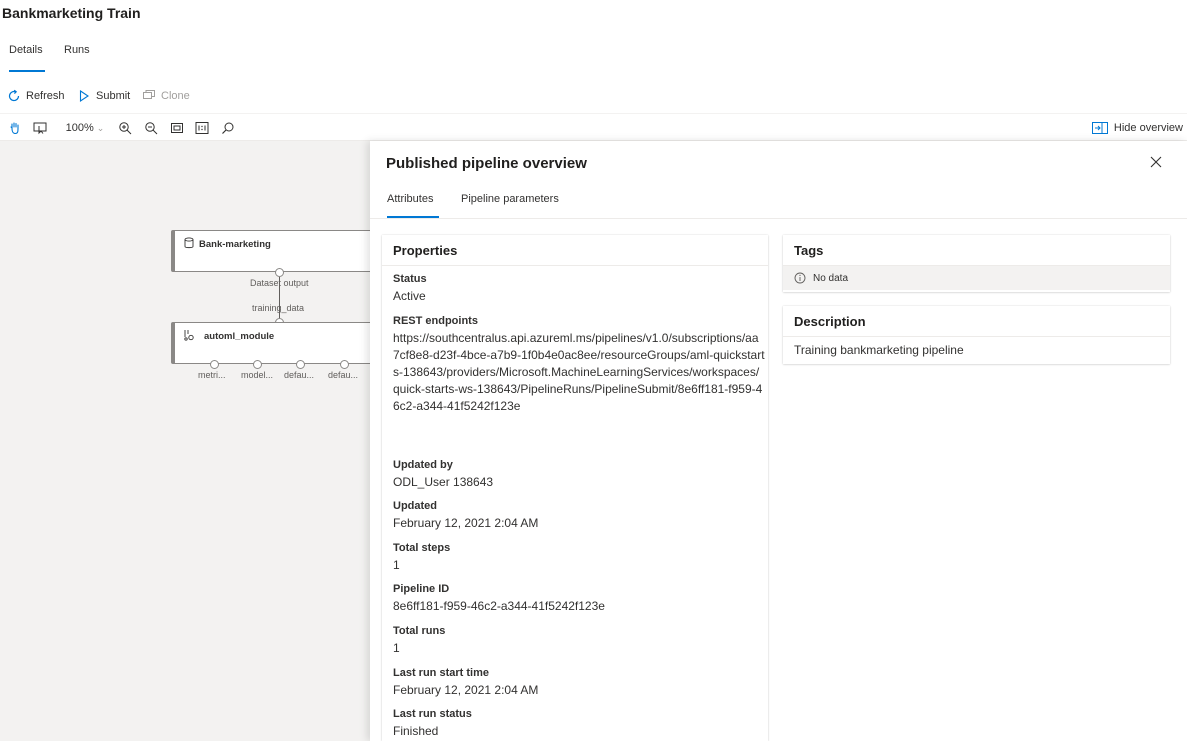 The width and height of the screenshot is (1187, 741). What do you see at coordinates (413, 205) in the screenshot?
I see `tab-attributes: Attributes` at bounding box center [413, 205].